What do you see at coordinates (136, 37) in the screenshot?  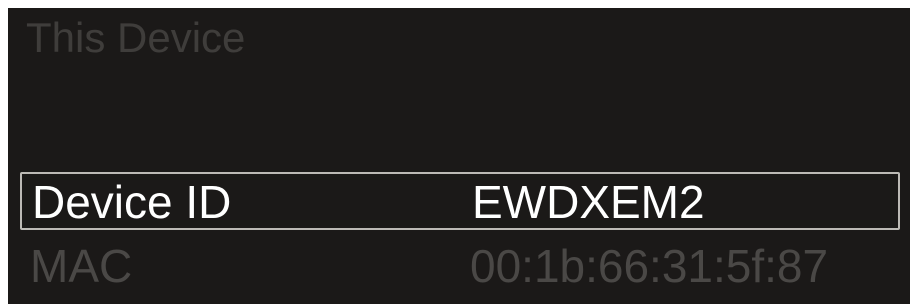 I see `screen-title: This Device` at bounding box center [136, 37].